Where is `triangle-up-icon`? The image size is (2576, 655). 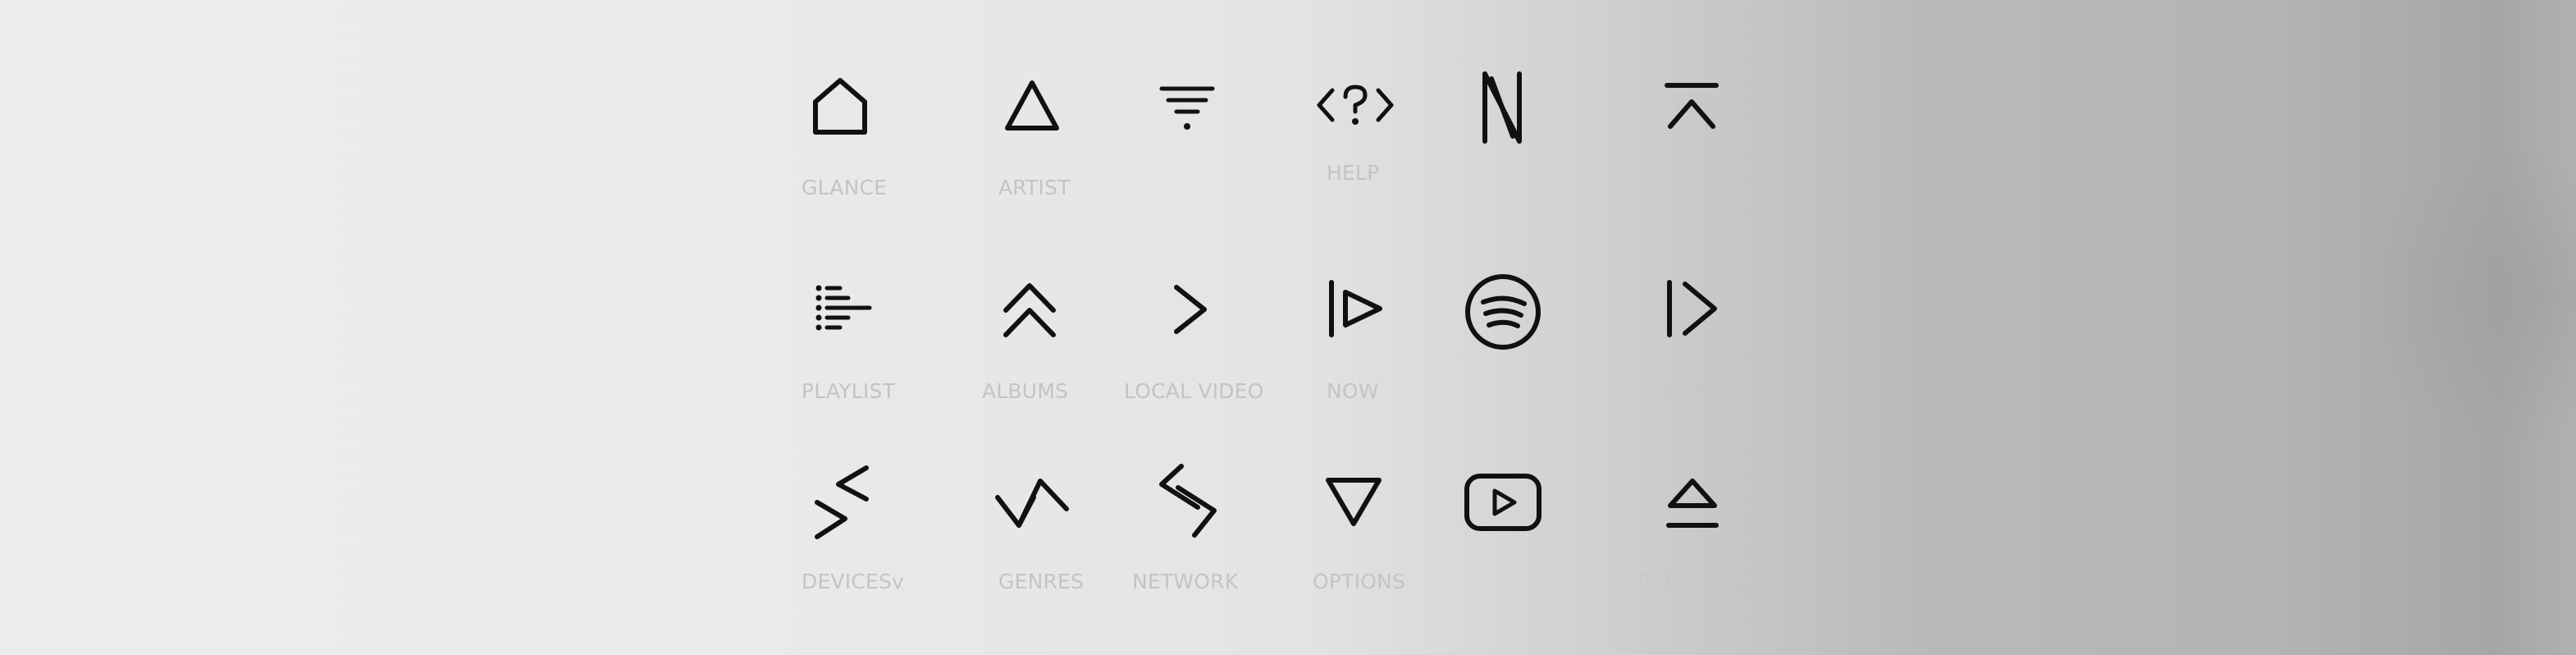 triangle-up-icon is located at coordinates (1032, 105).